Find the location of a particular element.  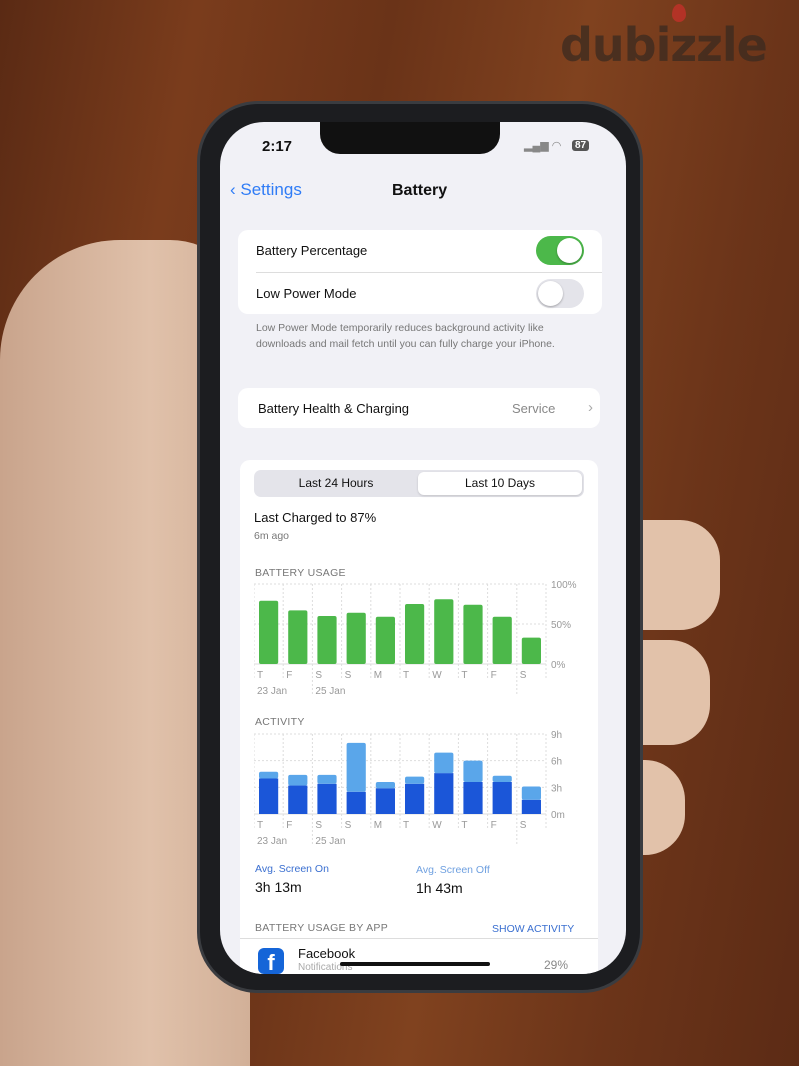

back-label: Settings is located at coordinates (271, 189).